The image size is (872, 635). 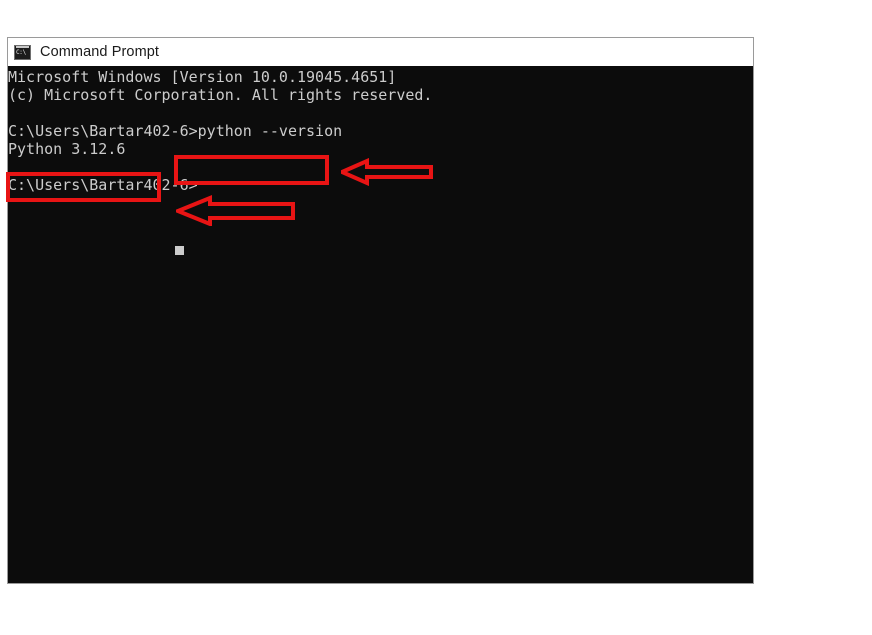 I want to click on command-prompt-icon: C:\, so click(x=22, y=52).